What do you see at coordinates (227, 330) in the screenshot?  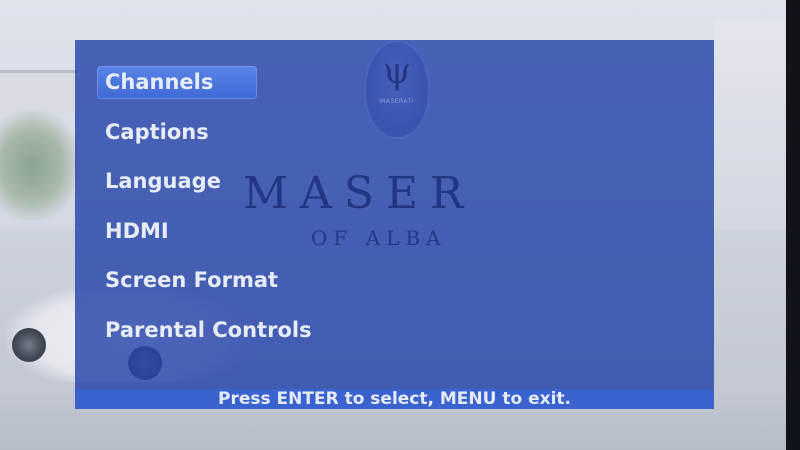 I see `menu-item-parental-controls: Parental Controls` at bounding box center [227, 330].